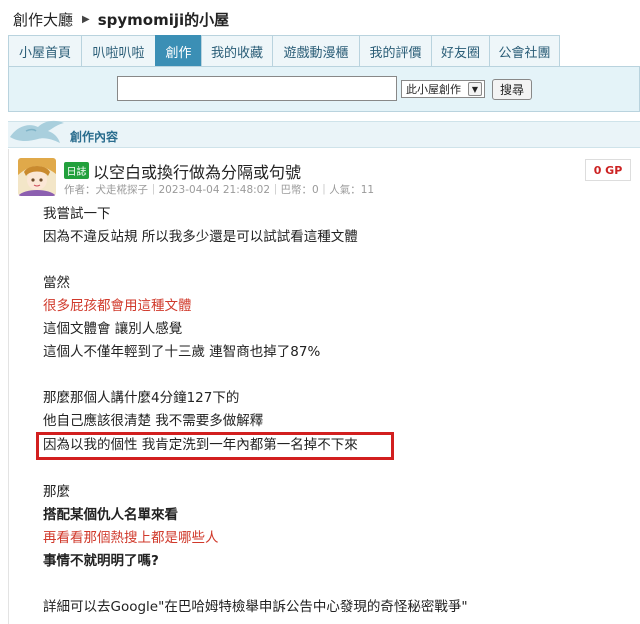 The width and height of the screenshot is (640, 624). What do you see at coordinates (94, 137) in the screenshot?
I see `section-title: 創作內容` at bounding box center [94, 137].